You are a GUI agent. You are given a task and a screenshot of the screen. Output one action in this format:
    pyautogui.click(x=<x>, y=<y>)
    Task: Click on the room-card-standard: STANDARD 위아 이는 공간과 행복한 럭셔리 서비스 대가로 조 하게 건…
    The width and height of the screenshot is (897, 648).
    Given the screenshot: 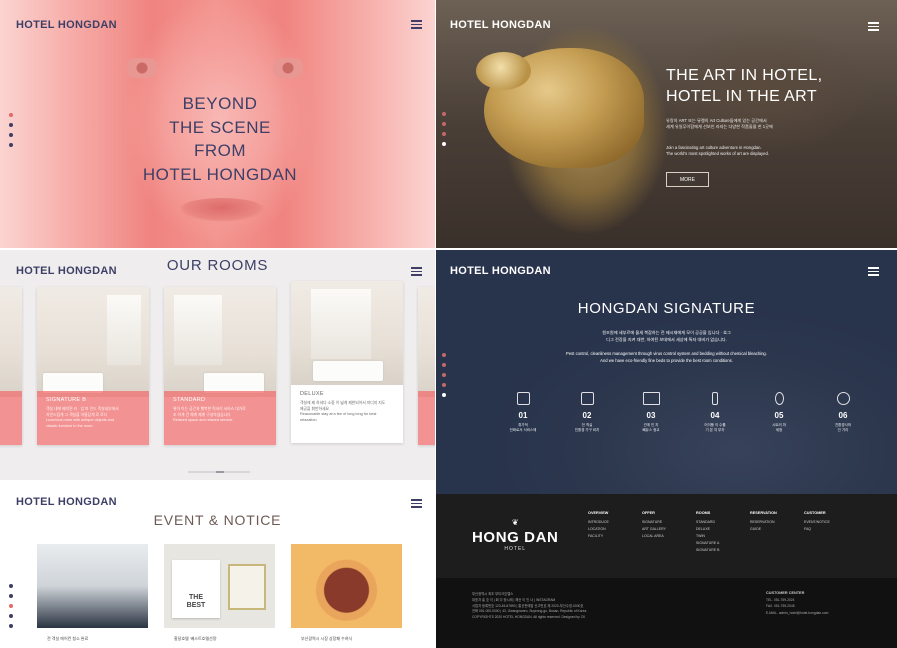 What is the action you would take?
    pyautogui.click(x=220, y=366)
    